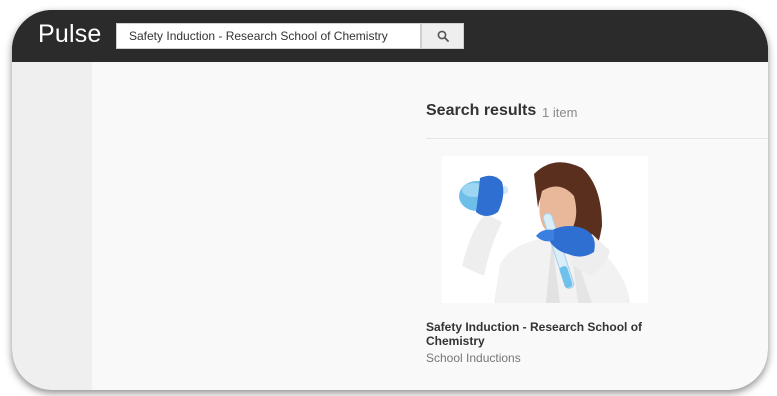  I want to click on app-logo: Pulse, so click(70, 34).